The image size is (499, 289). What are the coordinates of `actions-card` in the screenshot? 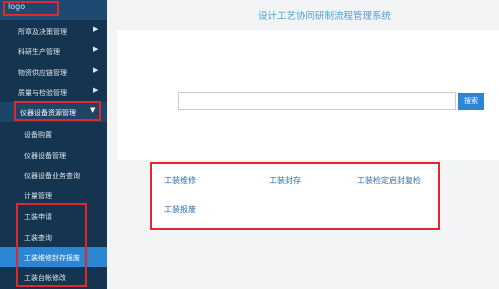 It's located at (295, 196).